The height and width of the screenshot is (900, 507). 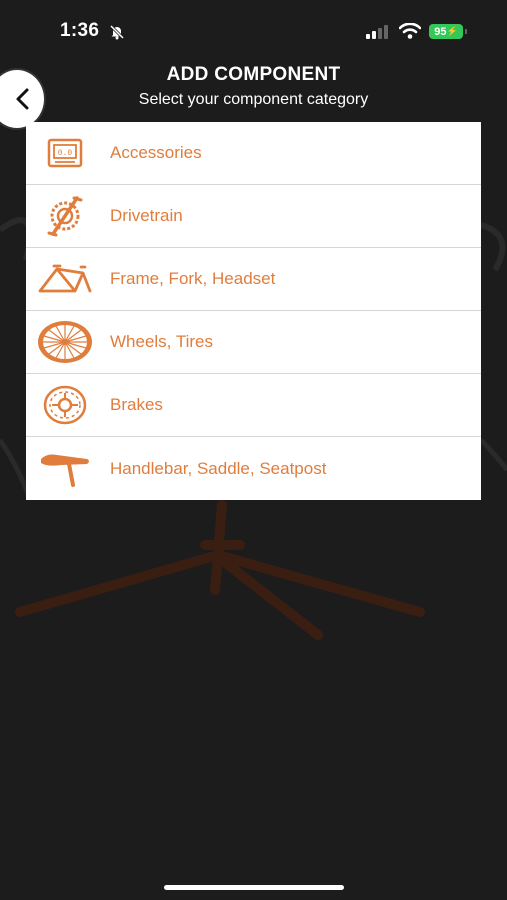 I want to click on battery-level: 95, so click(x=440, y=31).